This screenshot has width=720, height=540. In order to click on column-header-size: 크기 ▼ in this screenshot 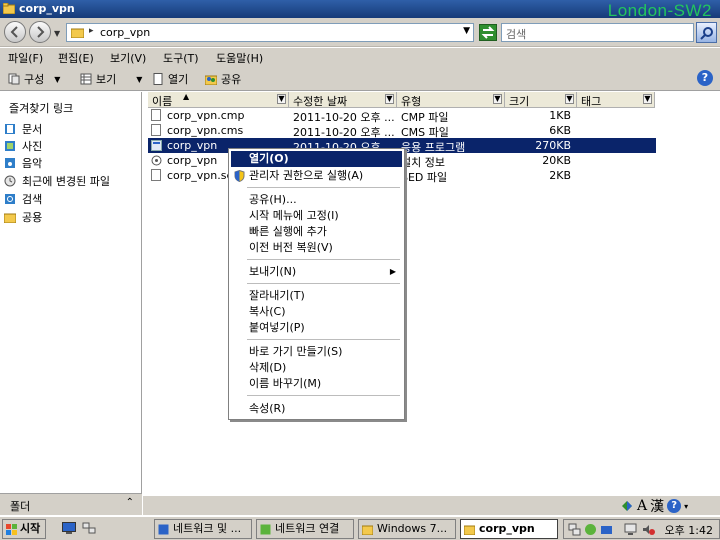, I will do `click(541, 100)`.